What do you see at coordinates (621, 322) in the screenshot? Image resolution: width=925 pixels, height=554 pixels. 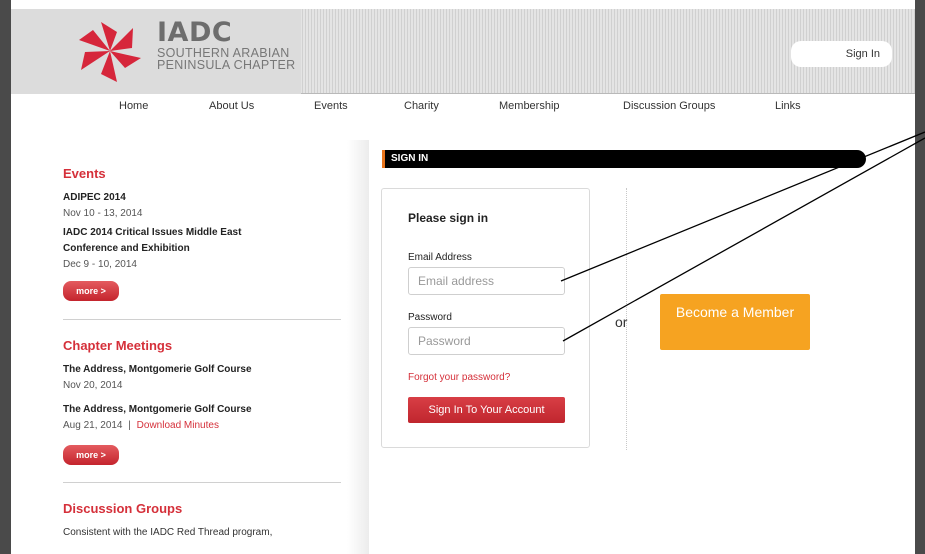 I see `or-text: or` at bounding box center [621, 322].